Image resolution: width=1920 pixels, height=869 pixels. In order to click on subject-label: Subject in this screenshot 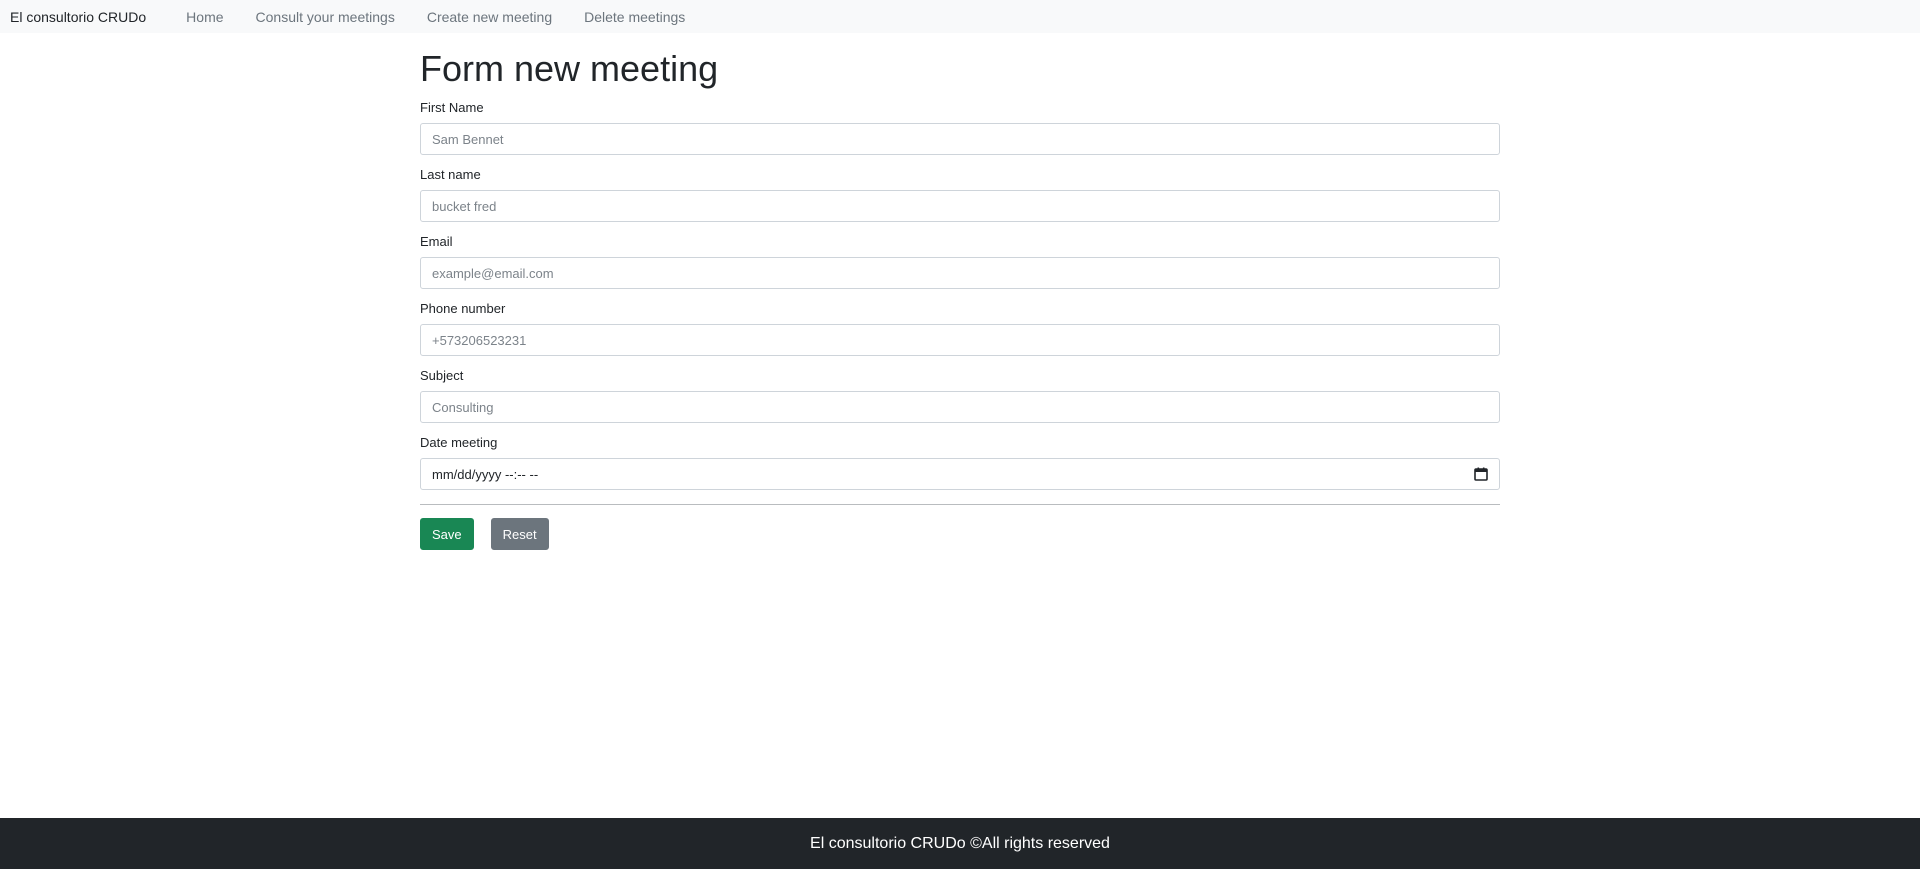, I will do `click(442, 375)`.